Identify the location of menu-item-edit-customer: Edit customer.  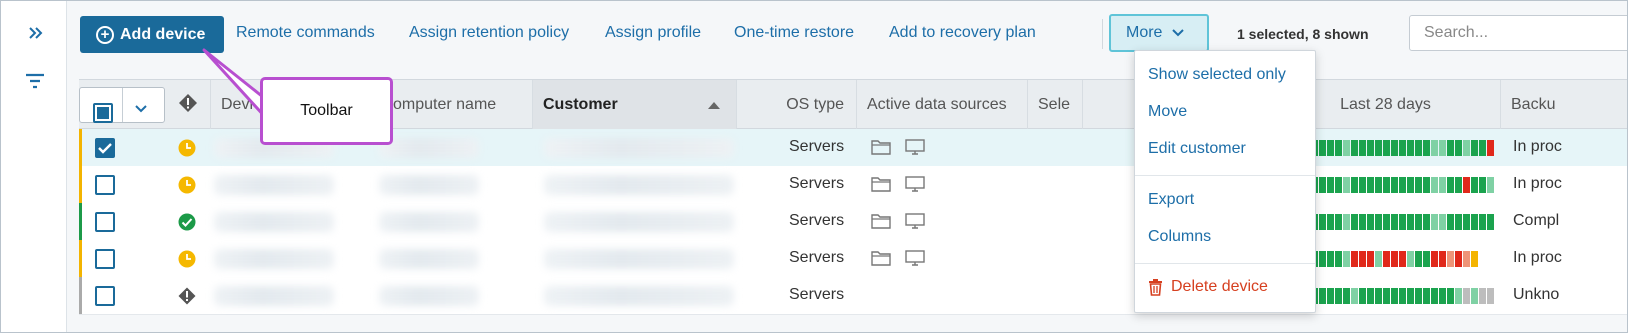
(1197, 149).